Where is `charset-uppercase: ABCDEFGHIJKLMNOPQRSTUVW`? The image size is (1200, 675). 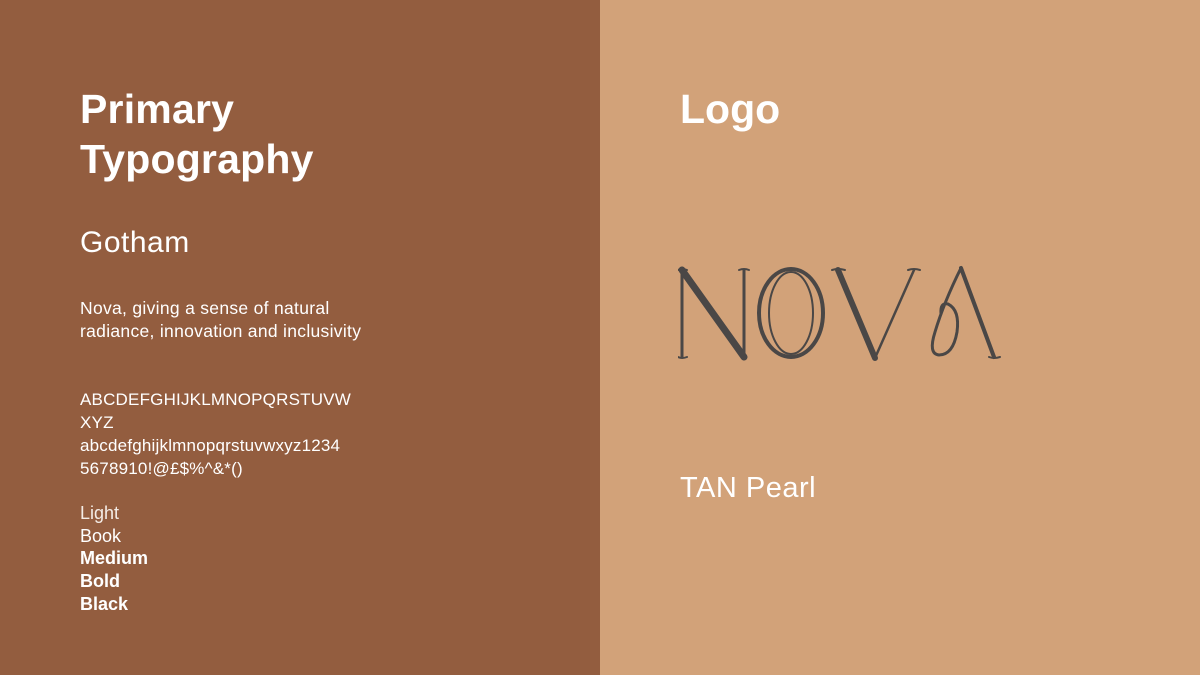
charset-uppercase: ABCDEFGHIJKLMNOPQRSTUVW is located at coordinates (215, 399).